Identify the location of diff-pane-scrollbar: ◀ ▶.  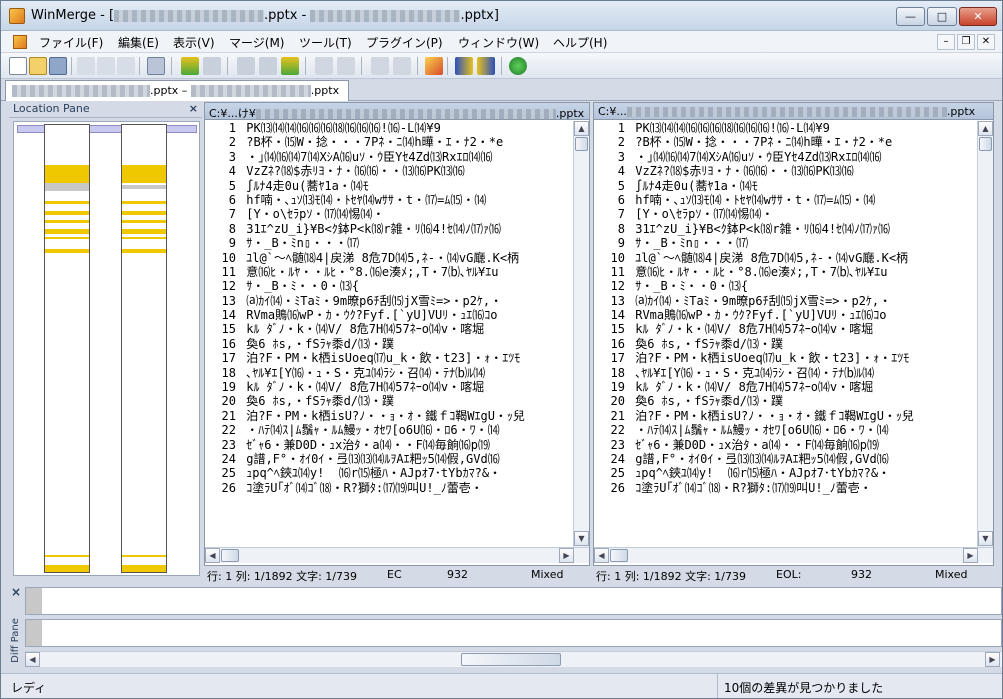
(513, 659).